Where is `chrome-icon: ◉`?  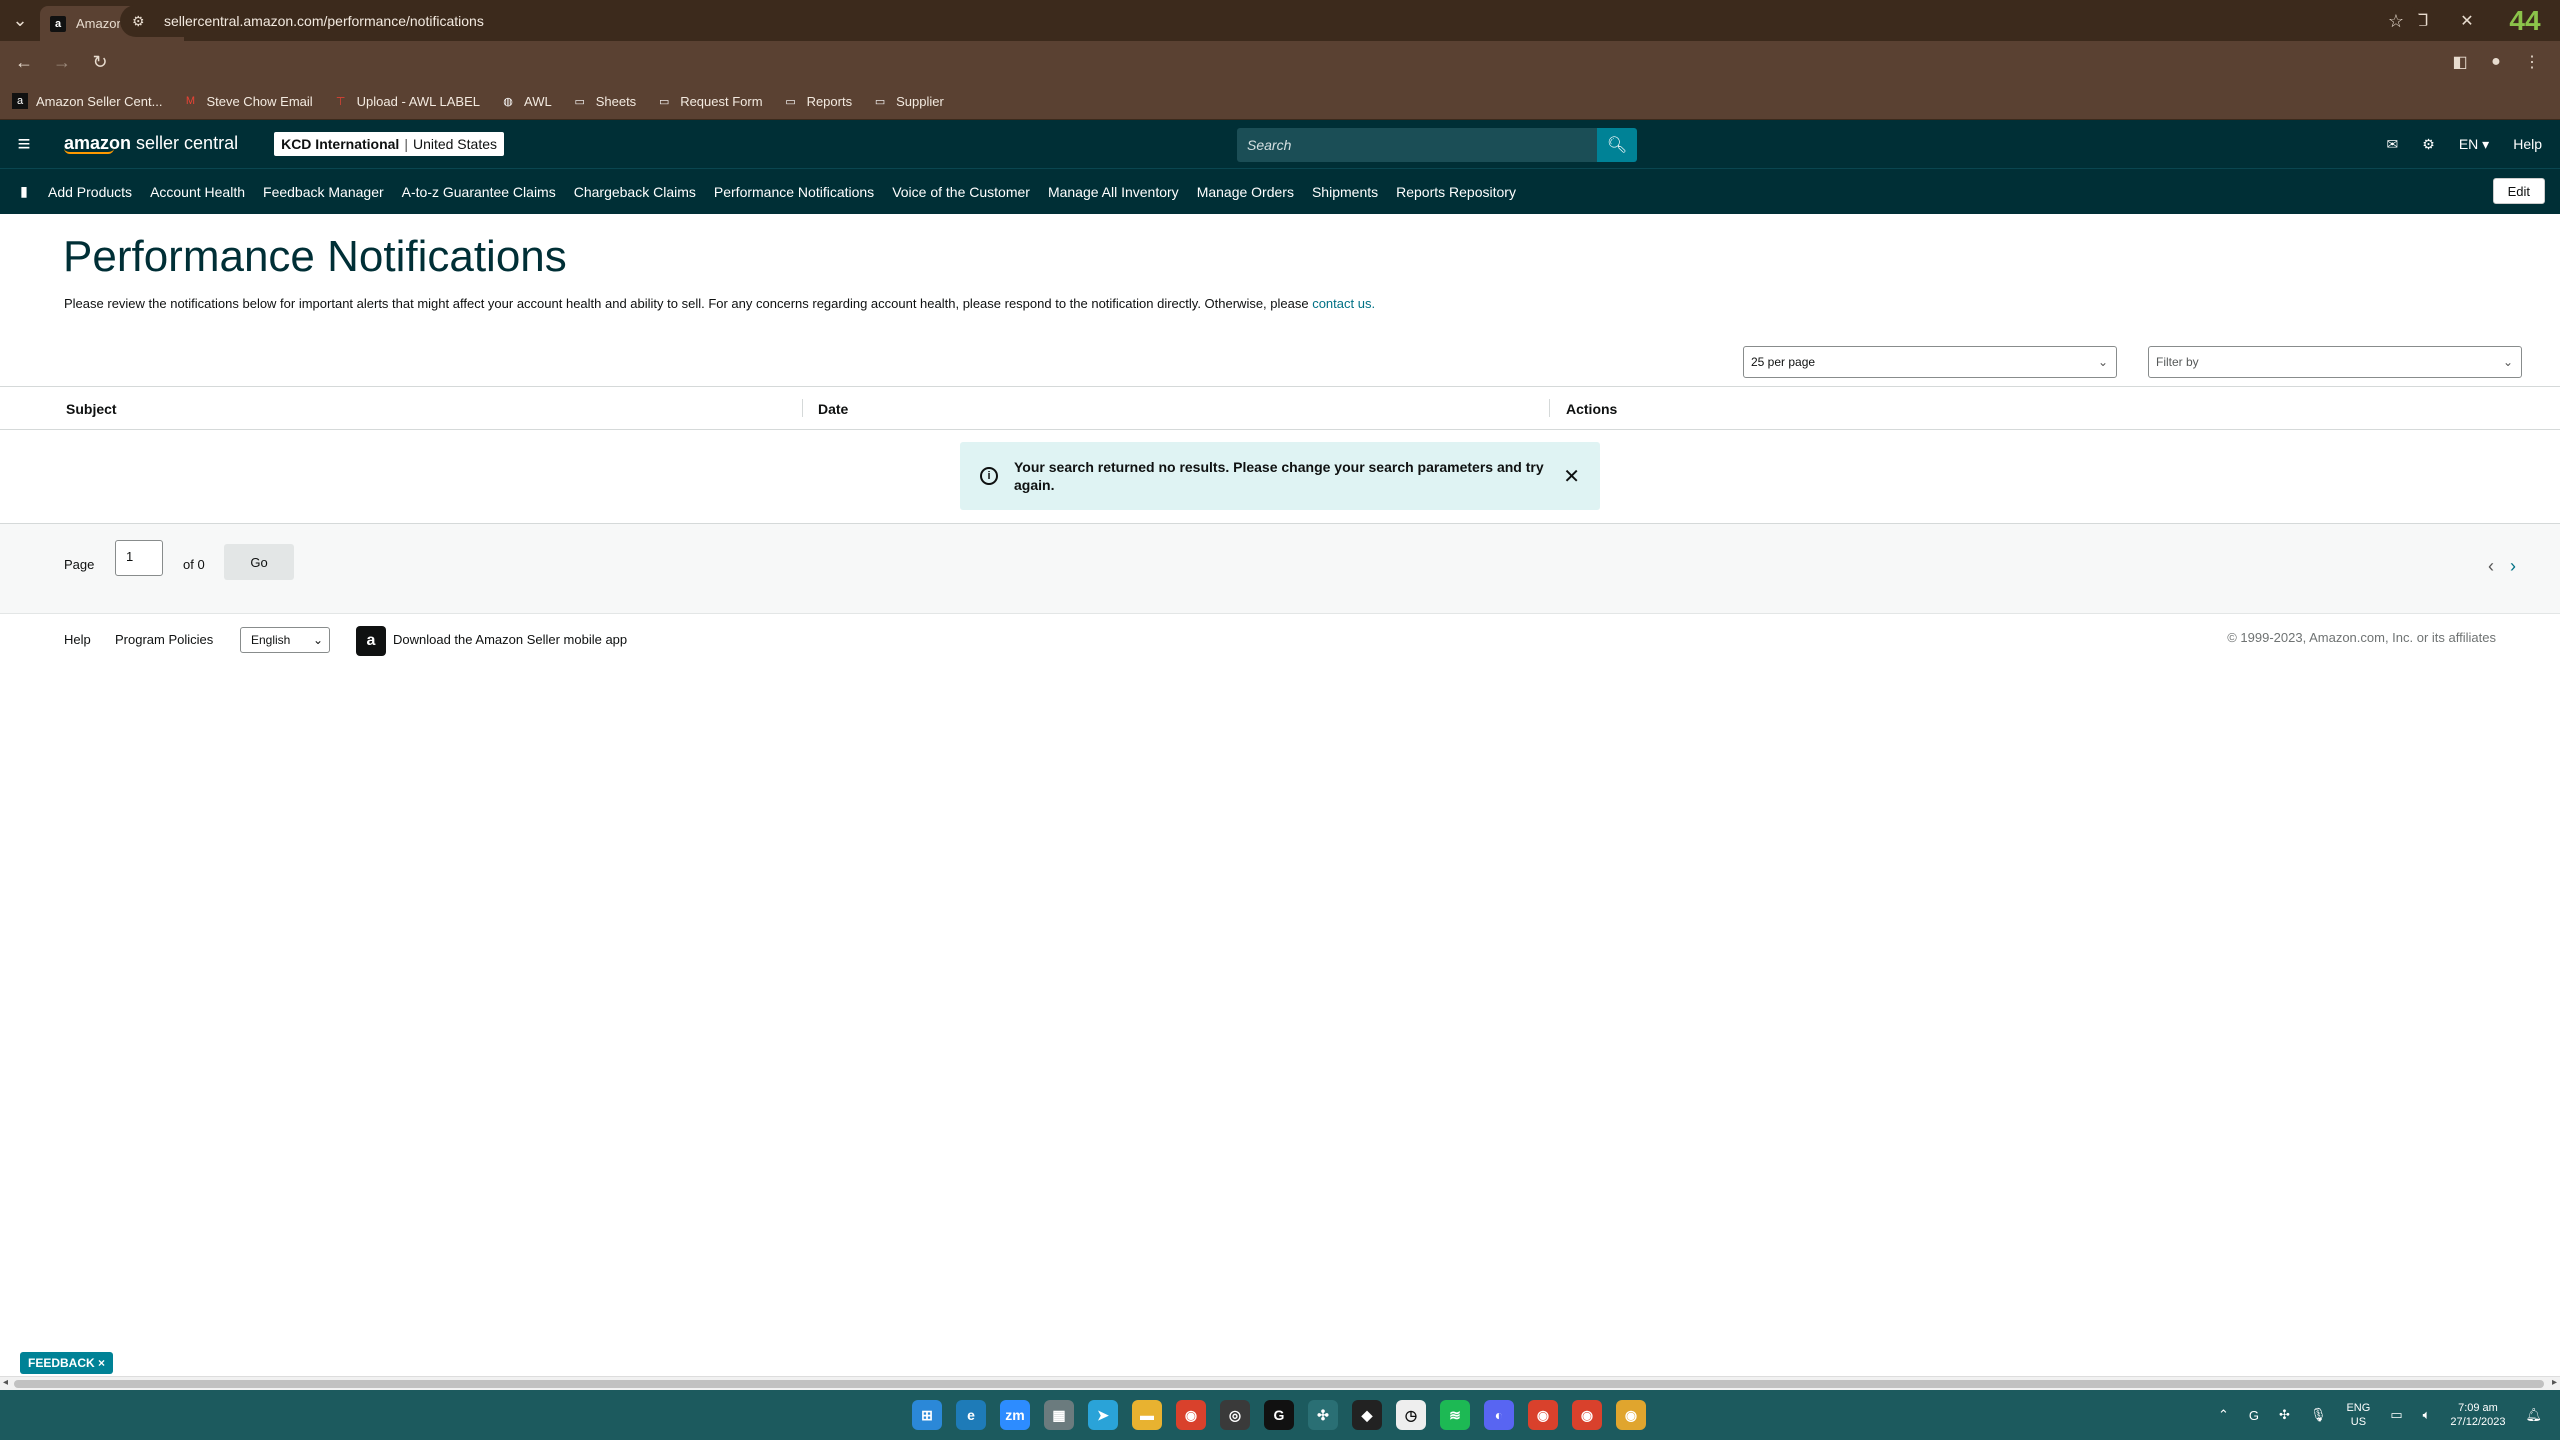 chrome-icon: ◉ is located at coordinates (1191, 1415).